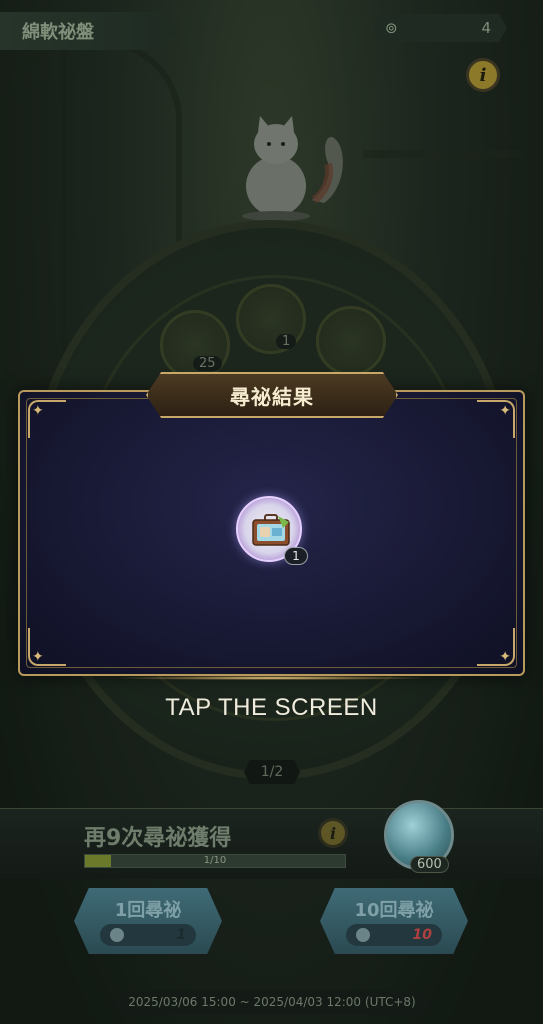 This screenshot has height=1024, width=543. I want to click on event-title: 綿軟祕盤, so click(89, 31).